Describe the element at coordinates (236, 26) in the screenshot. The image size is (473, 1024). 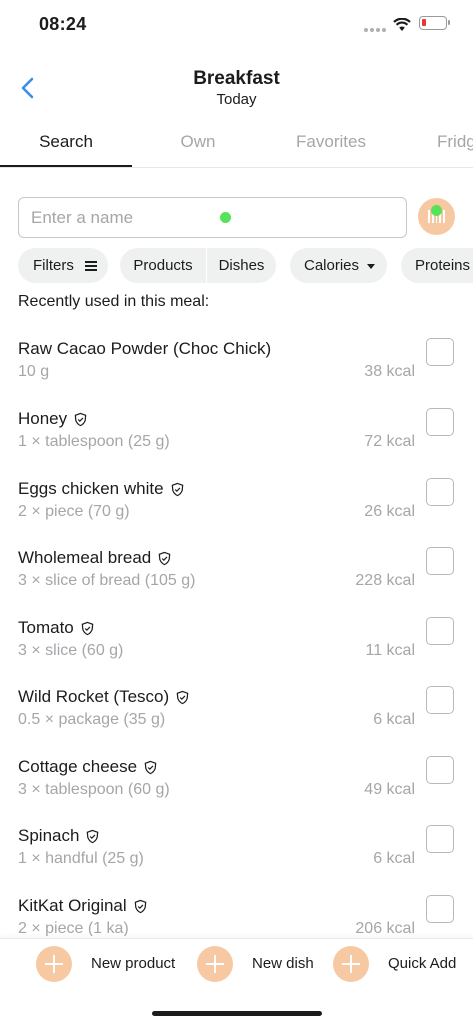
I see `status-bar: 08:24` at that location.